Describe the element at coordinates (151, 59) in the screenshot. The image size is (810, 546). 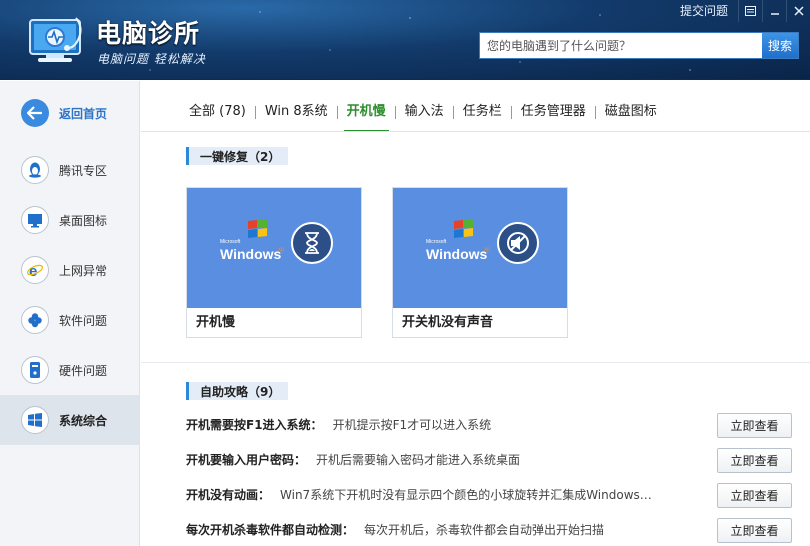
I see `app-slogan: 电脑问题 轻松解决` at that location.